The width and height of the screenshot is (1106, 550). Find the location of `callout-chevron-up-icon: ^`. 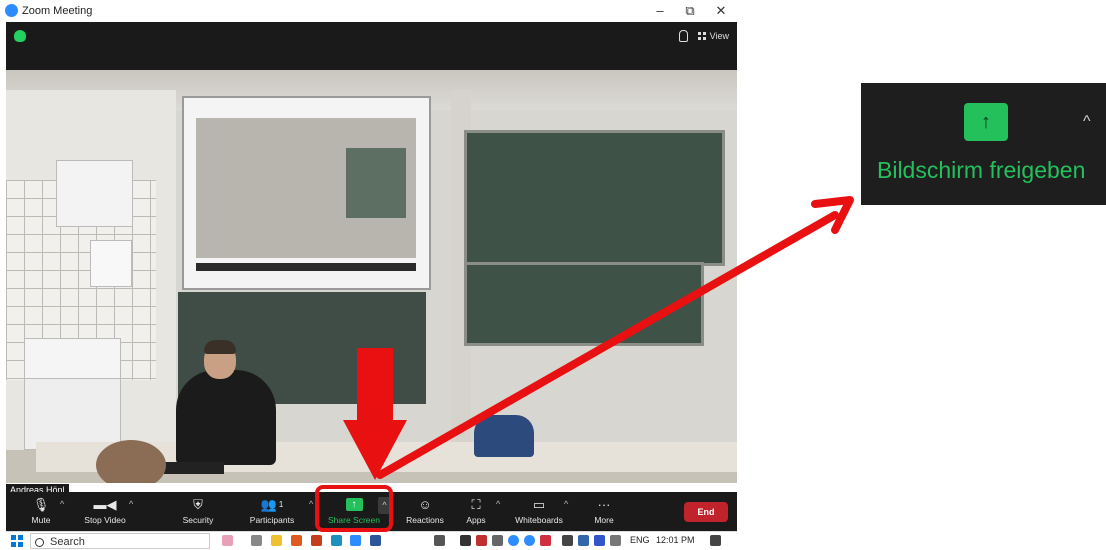

callout-chevron-up-icon: ^ is located at coordinates (1087, 121).